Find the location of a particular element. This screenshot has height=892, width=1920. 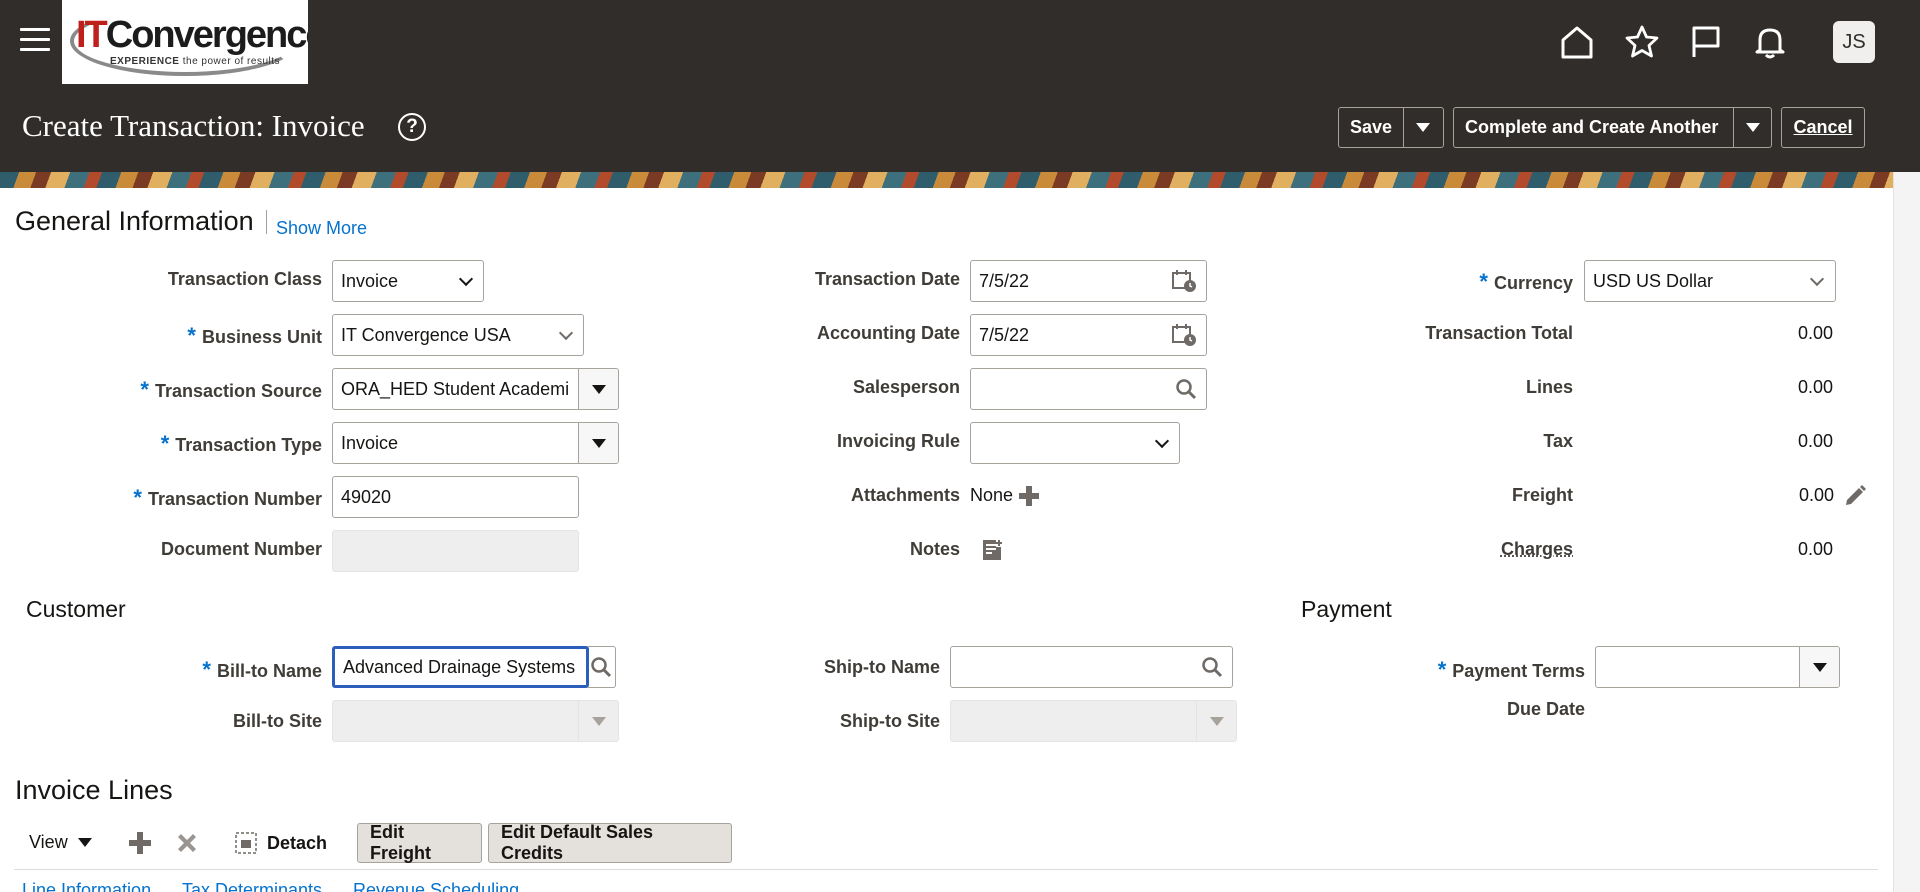

bill-to-site-label: Bill-to Site is located at coordinates (277, 721).